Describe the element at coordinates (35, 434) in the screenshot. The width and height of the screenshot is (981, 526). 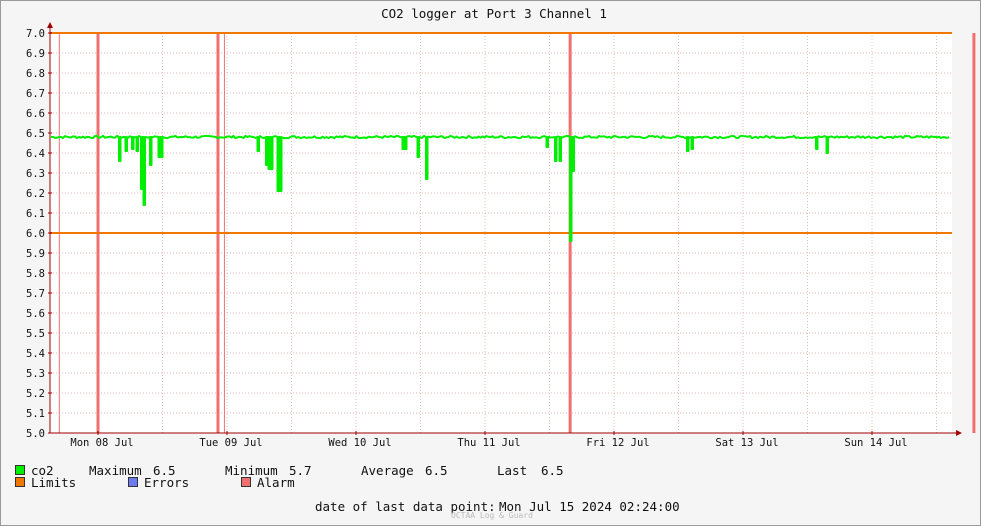
I see `y-tick-label: 5.0` at that location.